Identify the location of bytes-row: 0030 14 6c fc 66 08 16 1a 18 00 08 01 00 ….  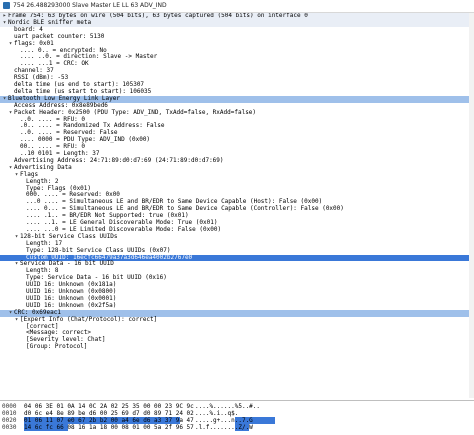
(237, 427).